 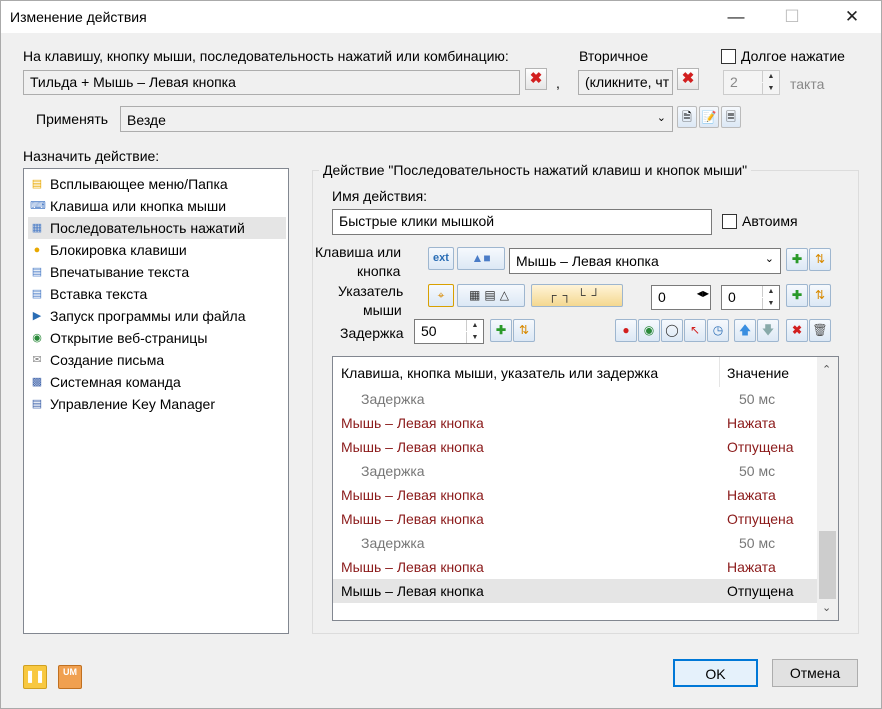 I want to click on list-item-popup-menu: ▤ Всплывающее меню/Папка, so click(x=157, y=184).